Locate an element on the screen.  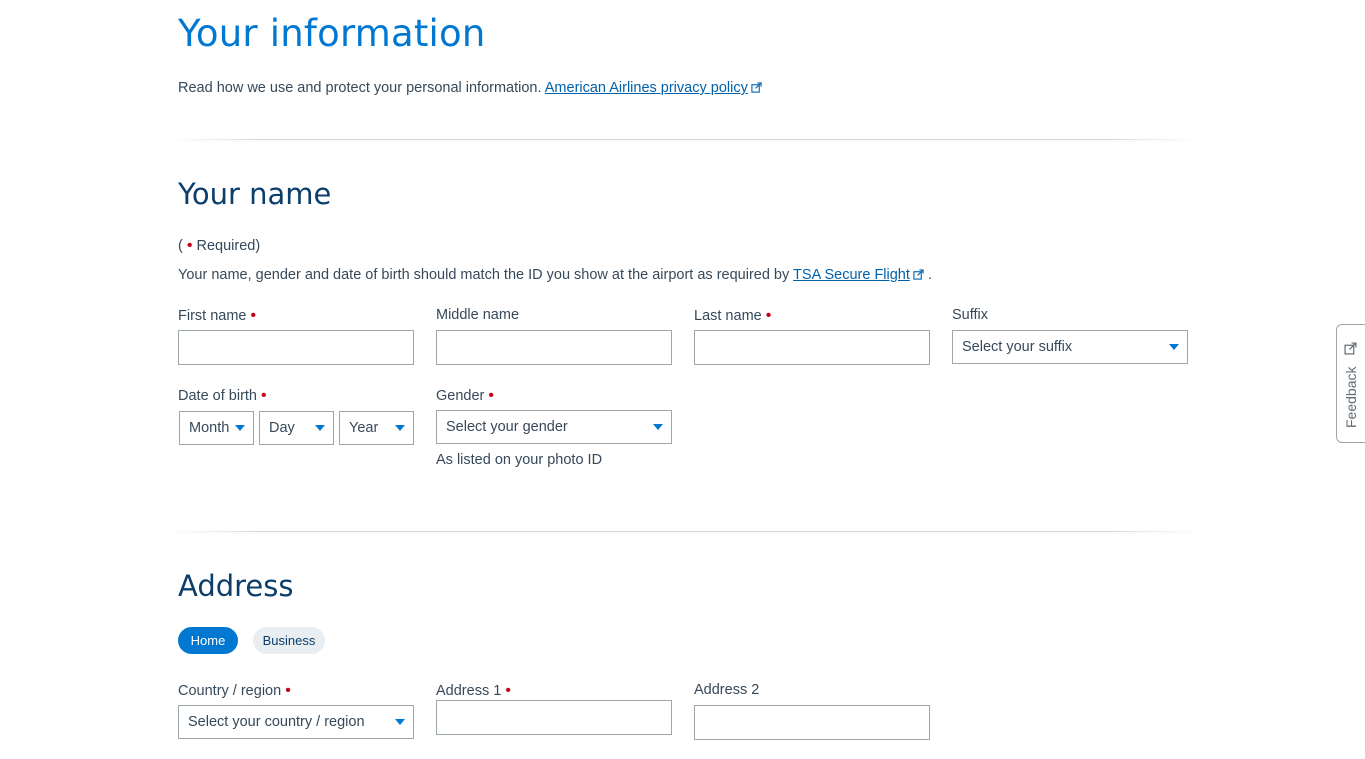
last-name-label: Last name • is located at coordinates (732, 316).